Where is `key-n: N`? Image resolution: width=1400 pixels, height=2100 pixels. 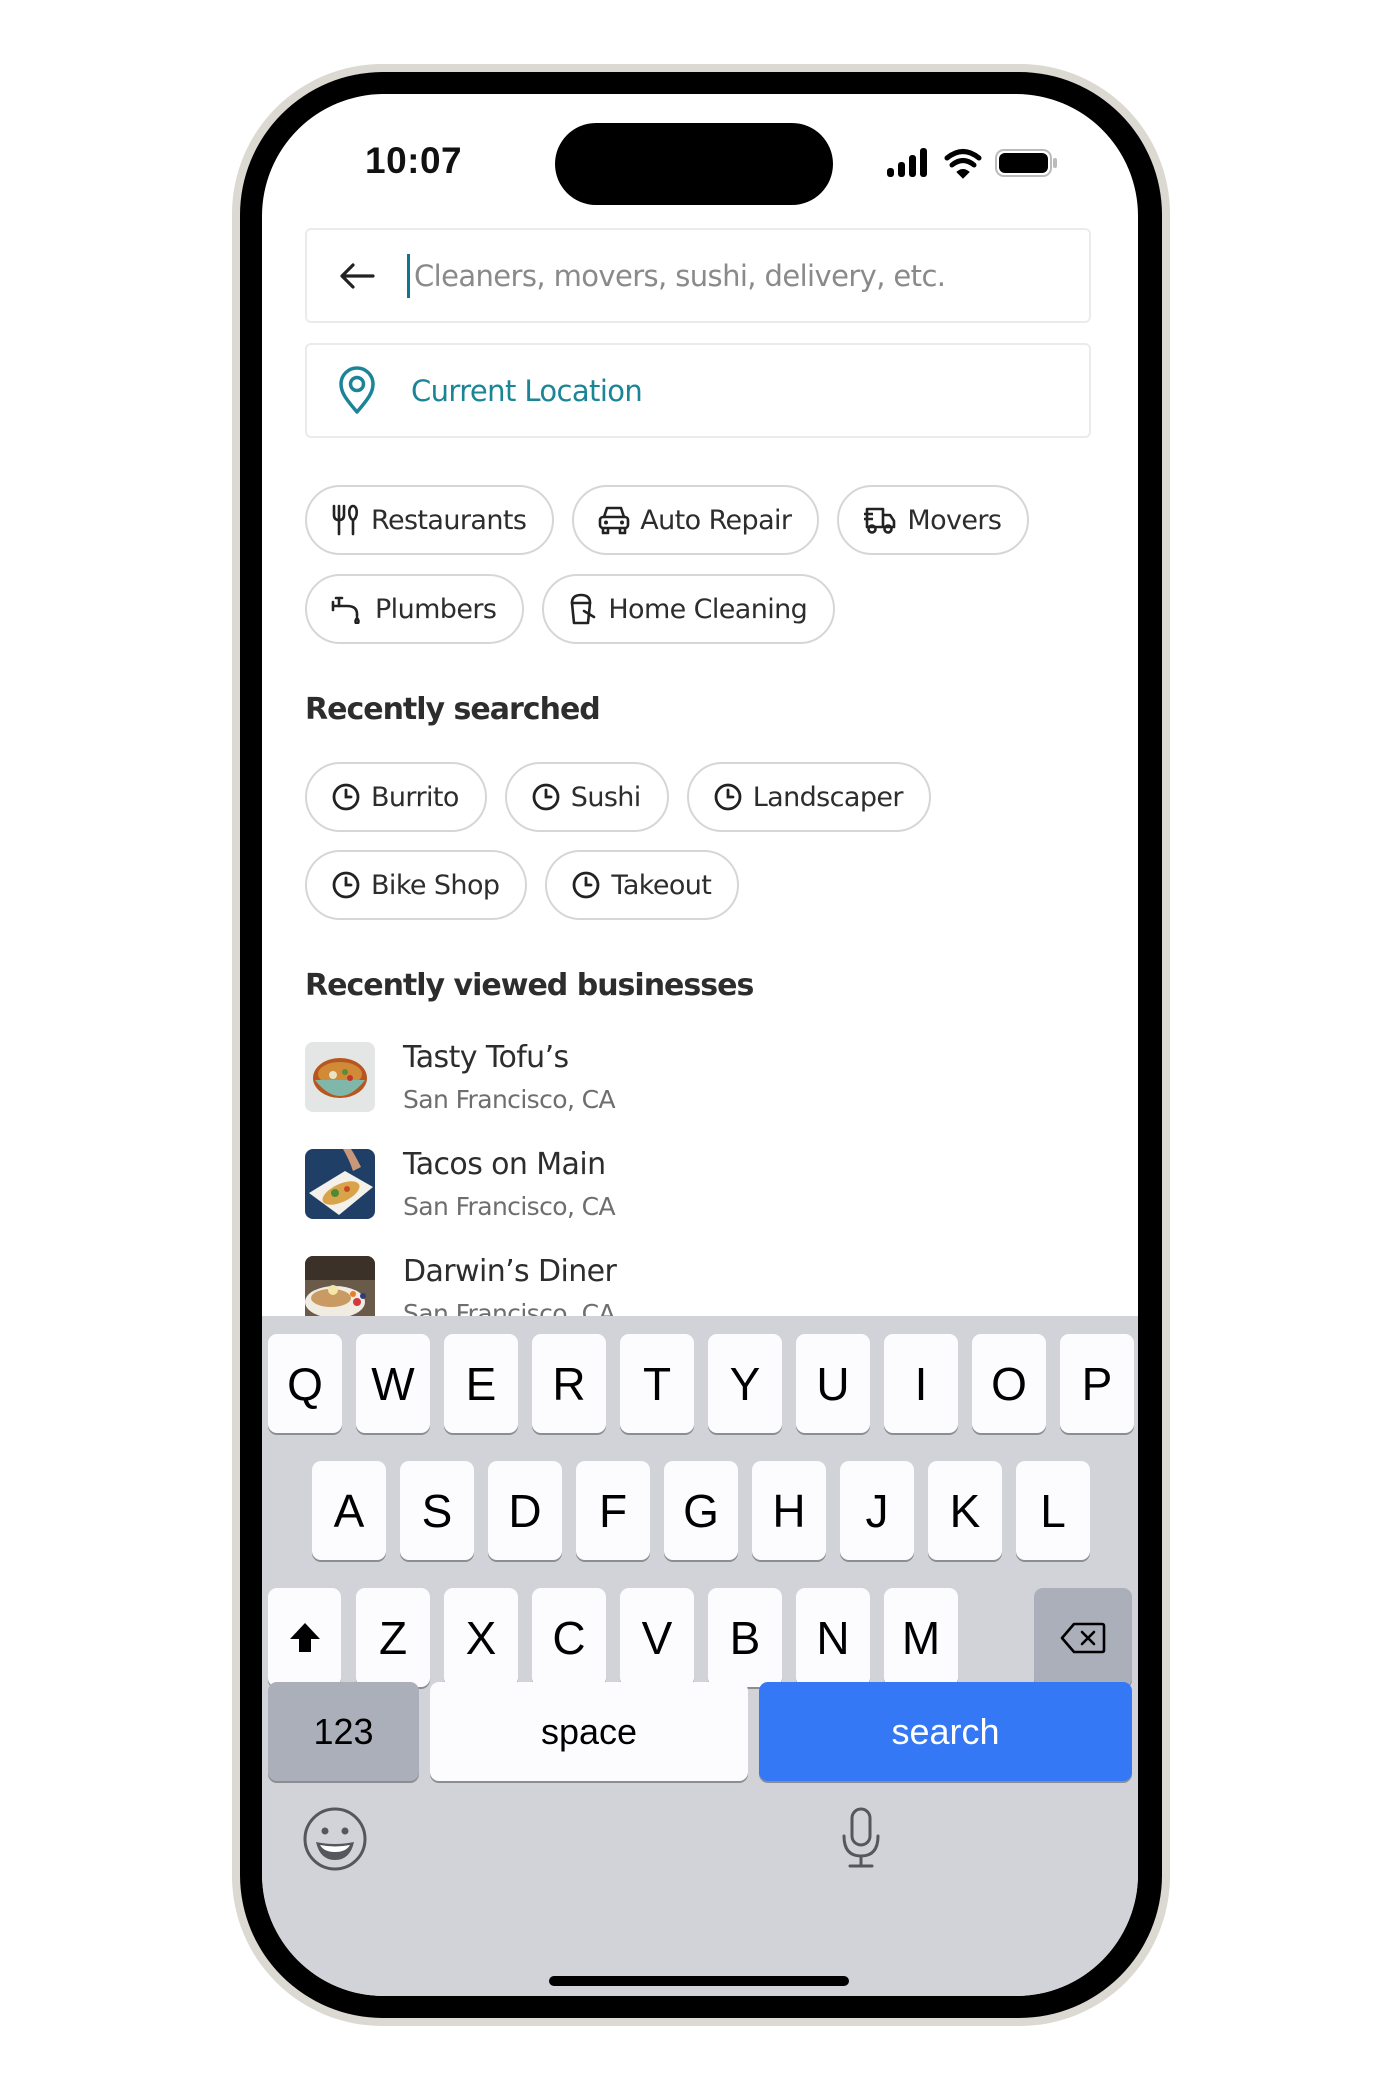 key-n: N is located at coordinates (833, 1637).